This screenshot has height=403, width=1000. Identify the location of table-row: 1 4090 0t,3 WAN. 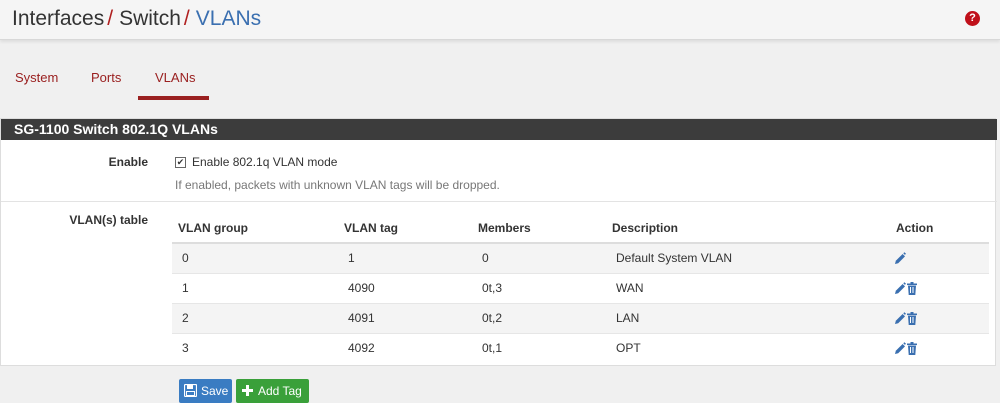
(580, 287).